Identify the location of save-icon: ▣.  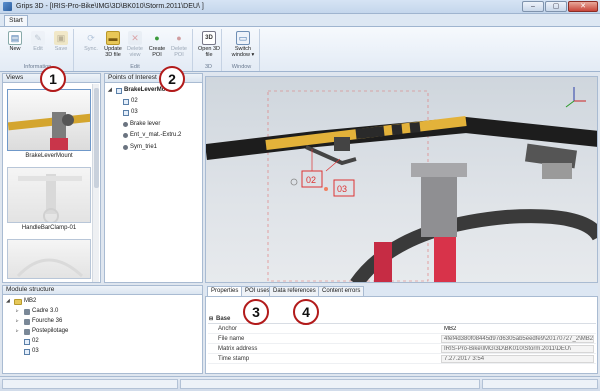
(61, 38).